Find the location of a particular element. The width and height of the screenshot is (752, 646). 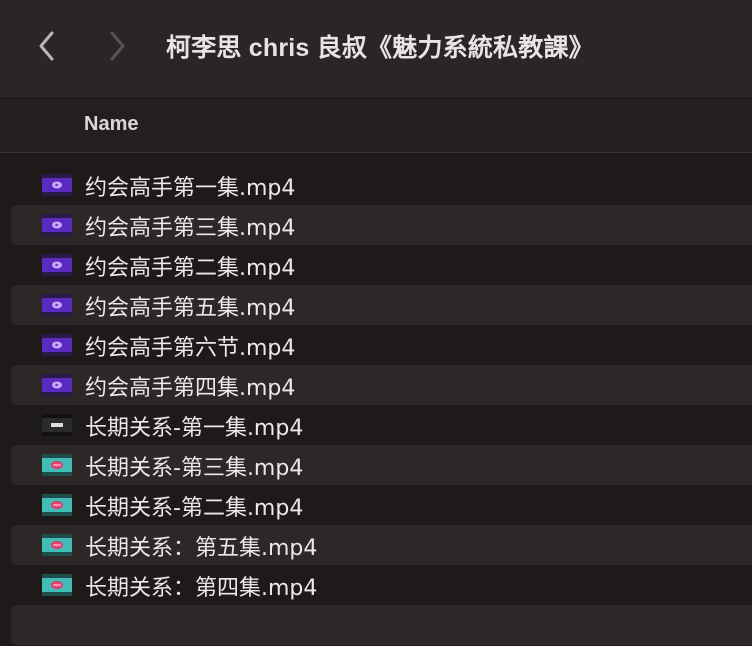

file-row: 约会高手第二集.mp4 is located at coordinates (381, 265).